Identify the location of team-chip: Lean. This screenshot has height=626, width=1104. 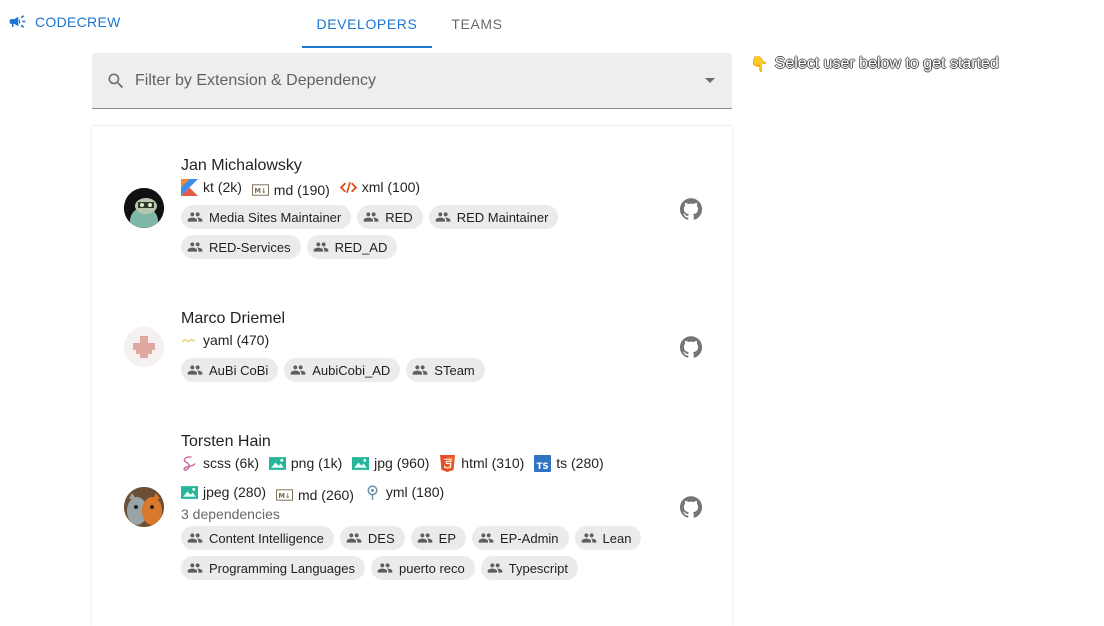
(608, 538).